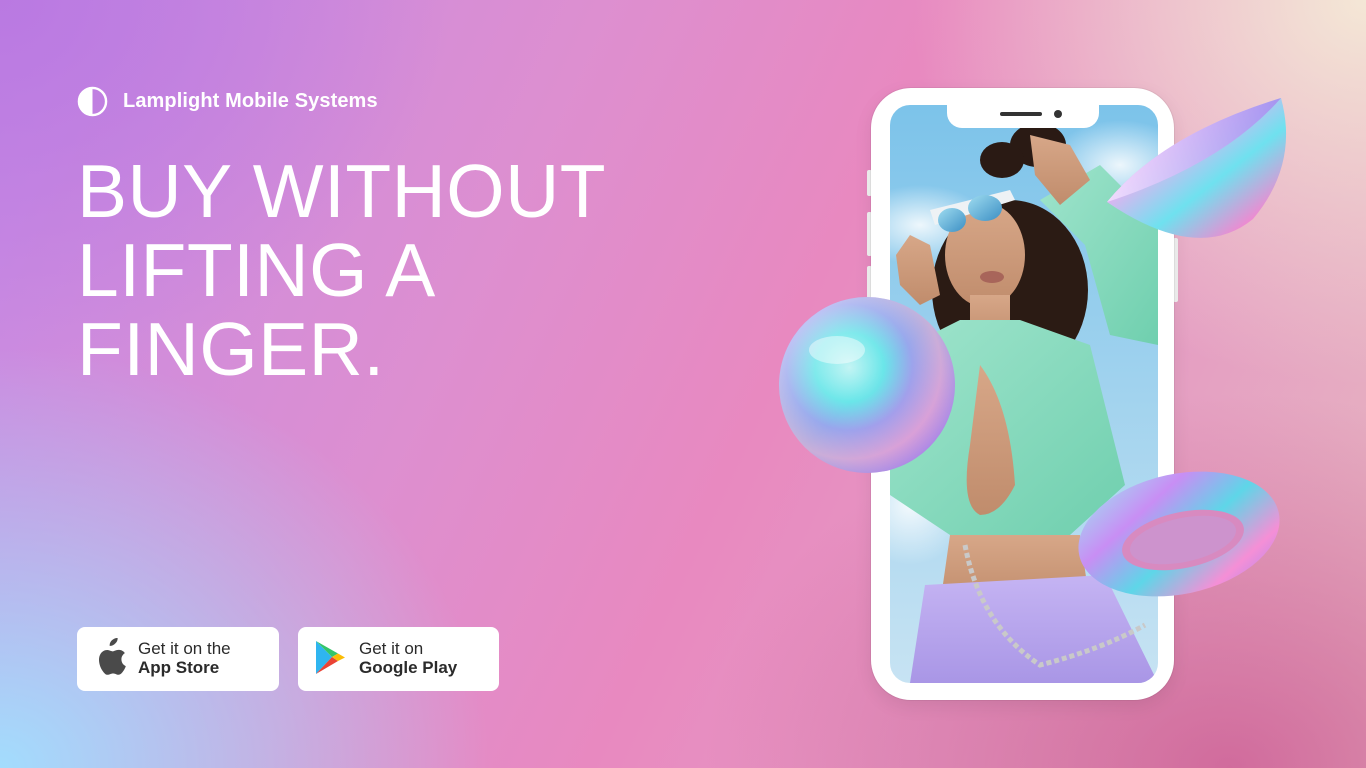 The width and height of the screenshot is (1366, 768). Describe the element at coordinates (408, 667) in the screenshot. I see `google-play-line2: Google Play` at that location.